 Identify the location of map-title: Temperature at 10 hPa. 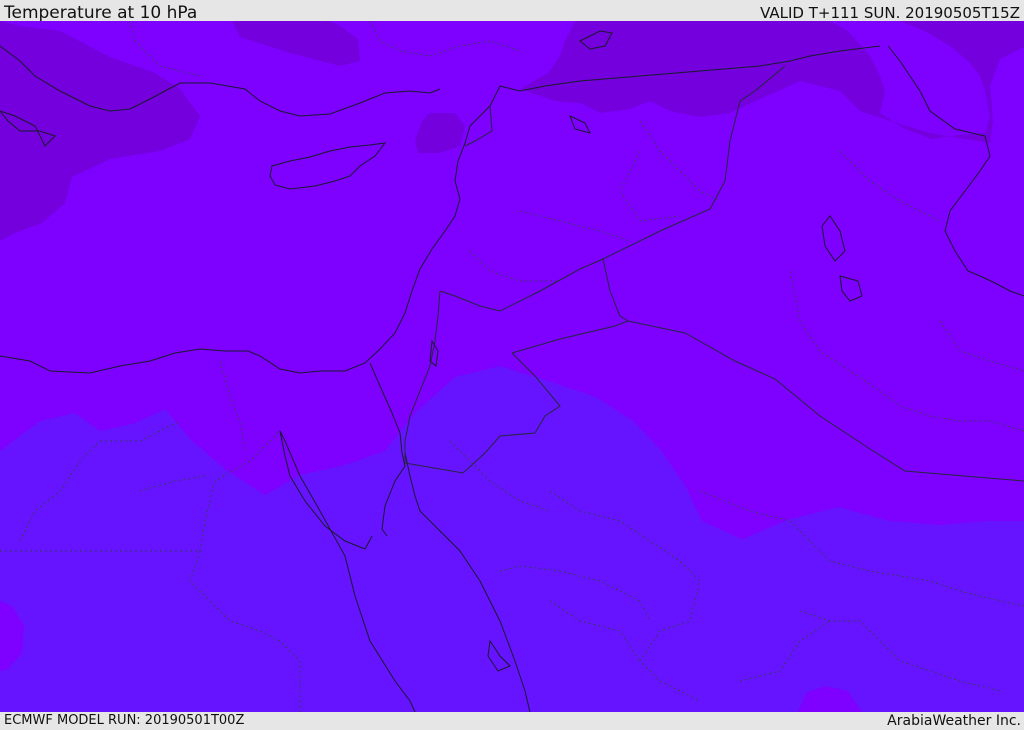
(101, 13).